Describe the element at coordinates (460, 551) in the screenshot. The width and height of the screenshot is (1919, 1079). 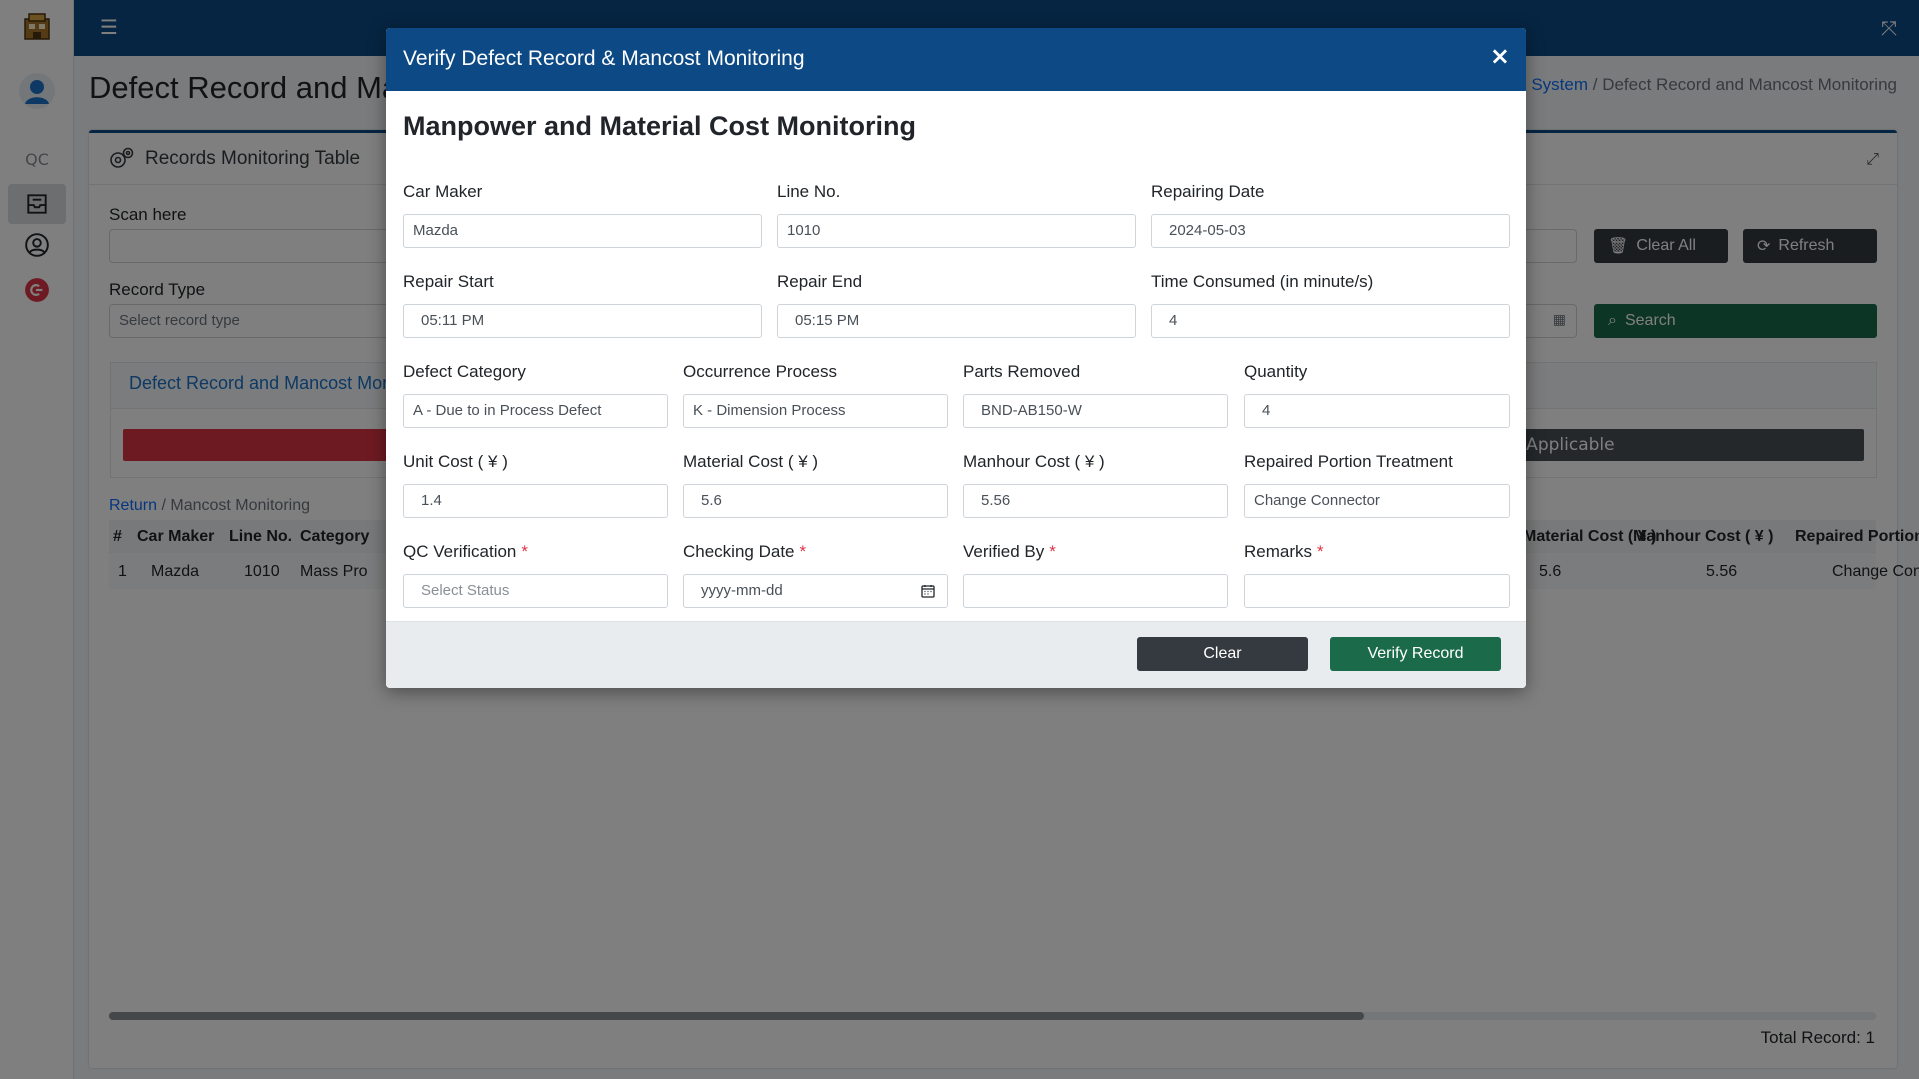
I see `qc-verification-label-text: QC Verification` at that location.